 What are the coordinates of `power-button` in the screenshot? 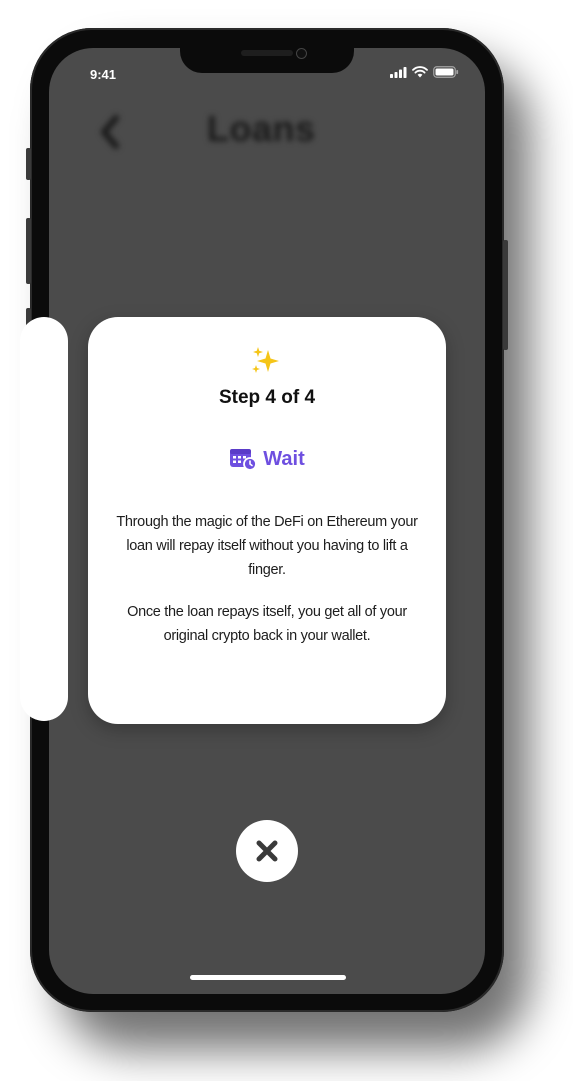 It's located at (505, 295).